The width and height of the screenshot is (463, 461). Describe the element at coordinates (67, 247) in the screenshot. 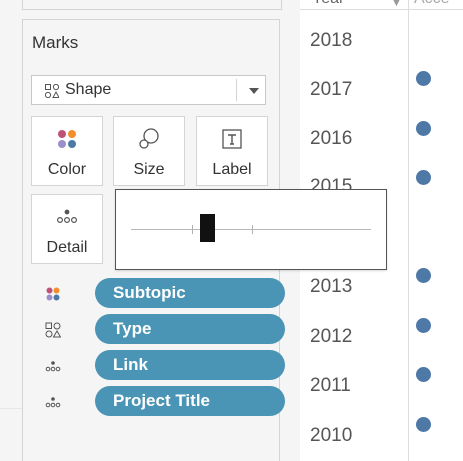

I see `detail-button-label: Detail` at that location.